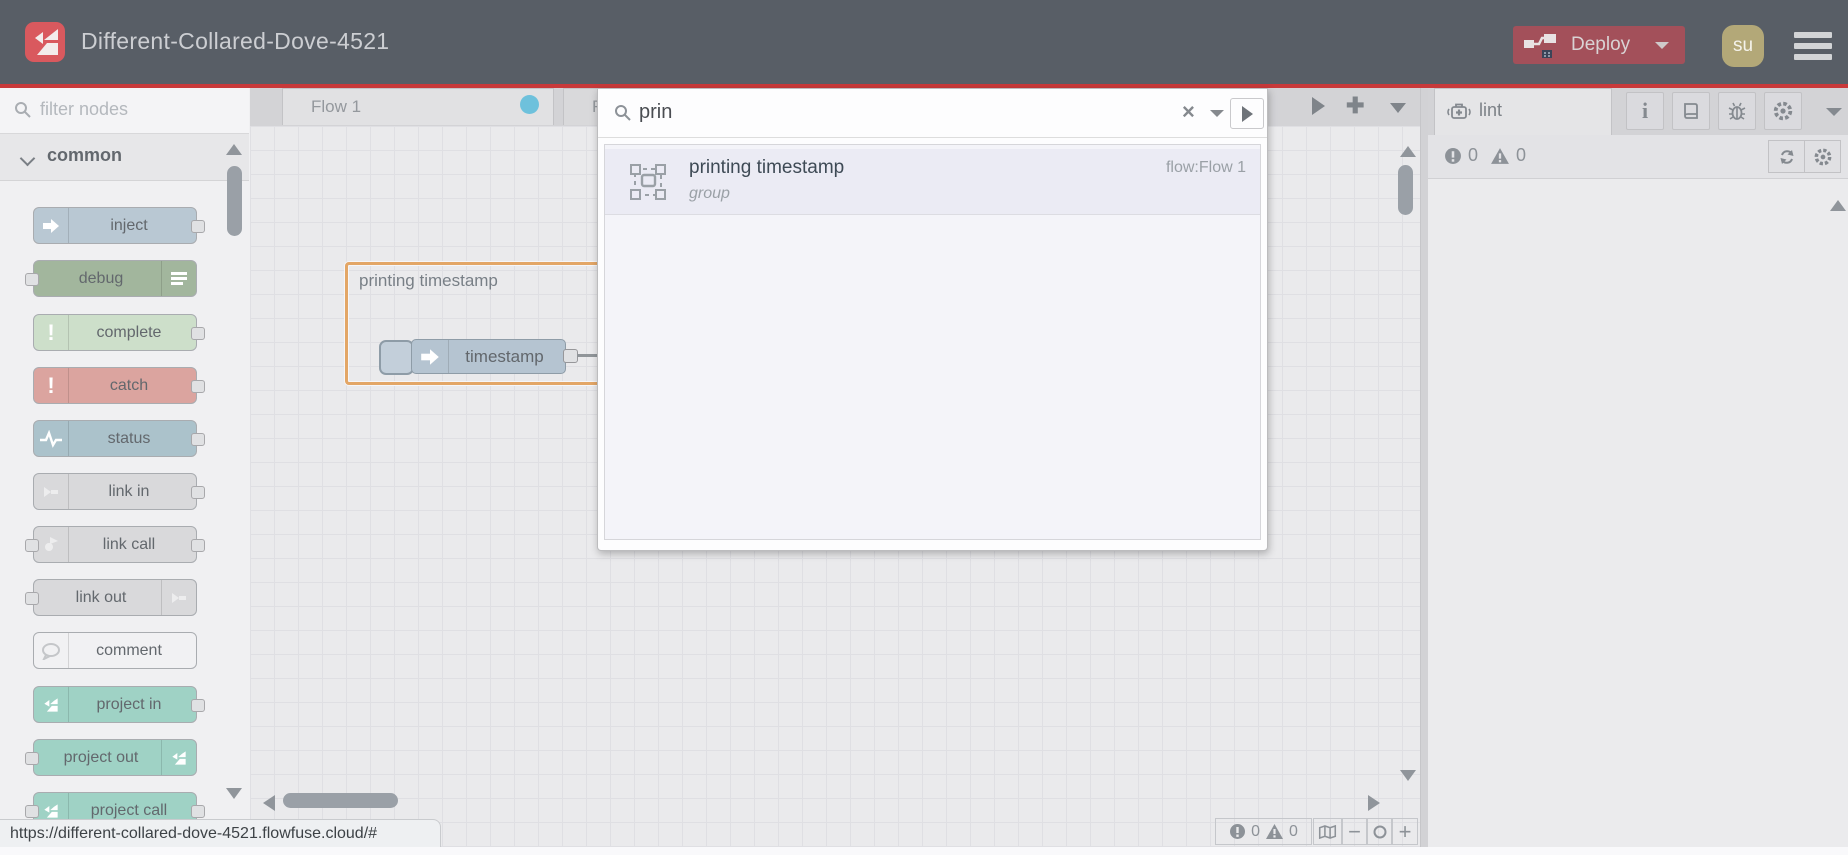 The image size is (1848, 855). What do you see at coordinates (767, 167) in the screenshot?
I see `result-title: printing timestamp` at bounding box center [767, 167].